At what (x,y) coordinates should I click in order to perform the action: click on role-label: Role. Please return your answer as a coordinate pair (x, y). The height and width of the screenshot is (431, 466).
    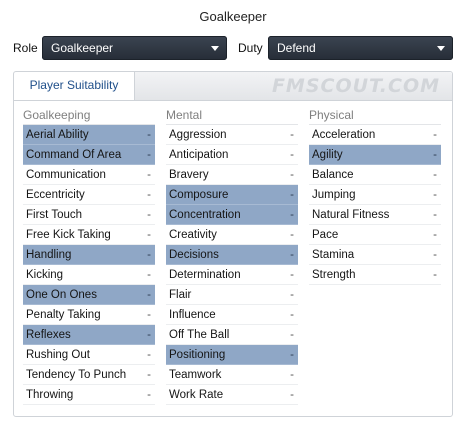
    Looking at the image, I should click on (25, 48).